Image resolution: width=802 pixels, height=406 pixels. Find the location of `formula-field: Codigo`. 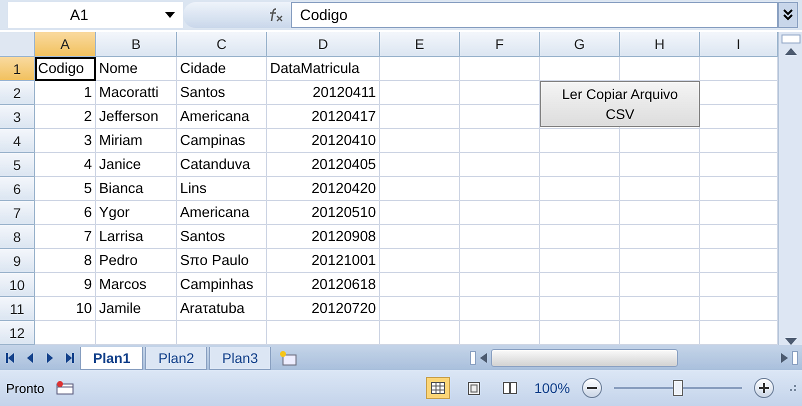

formula-field: Codigo is located at coordinates (534, 15).